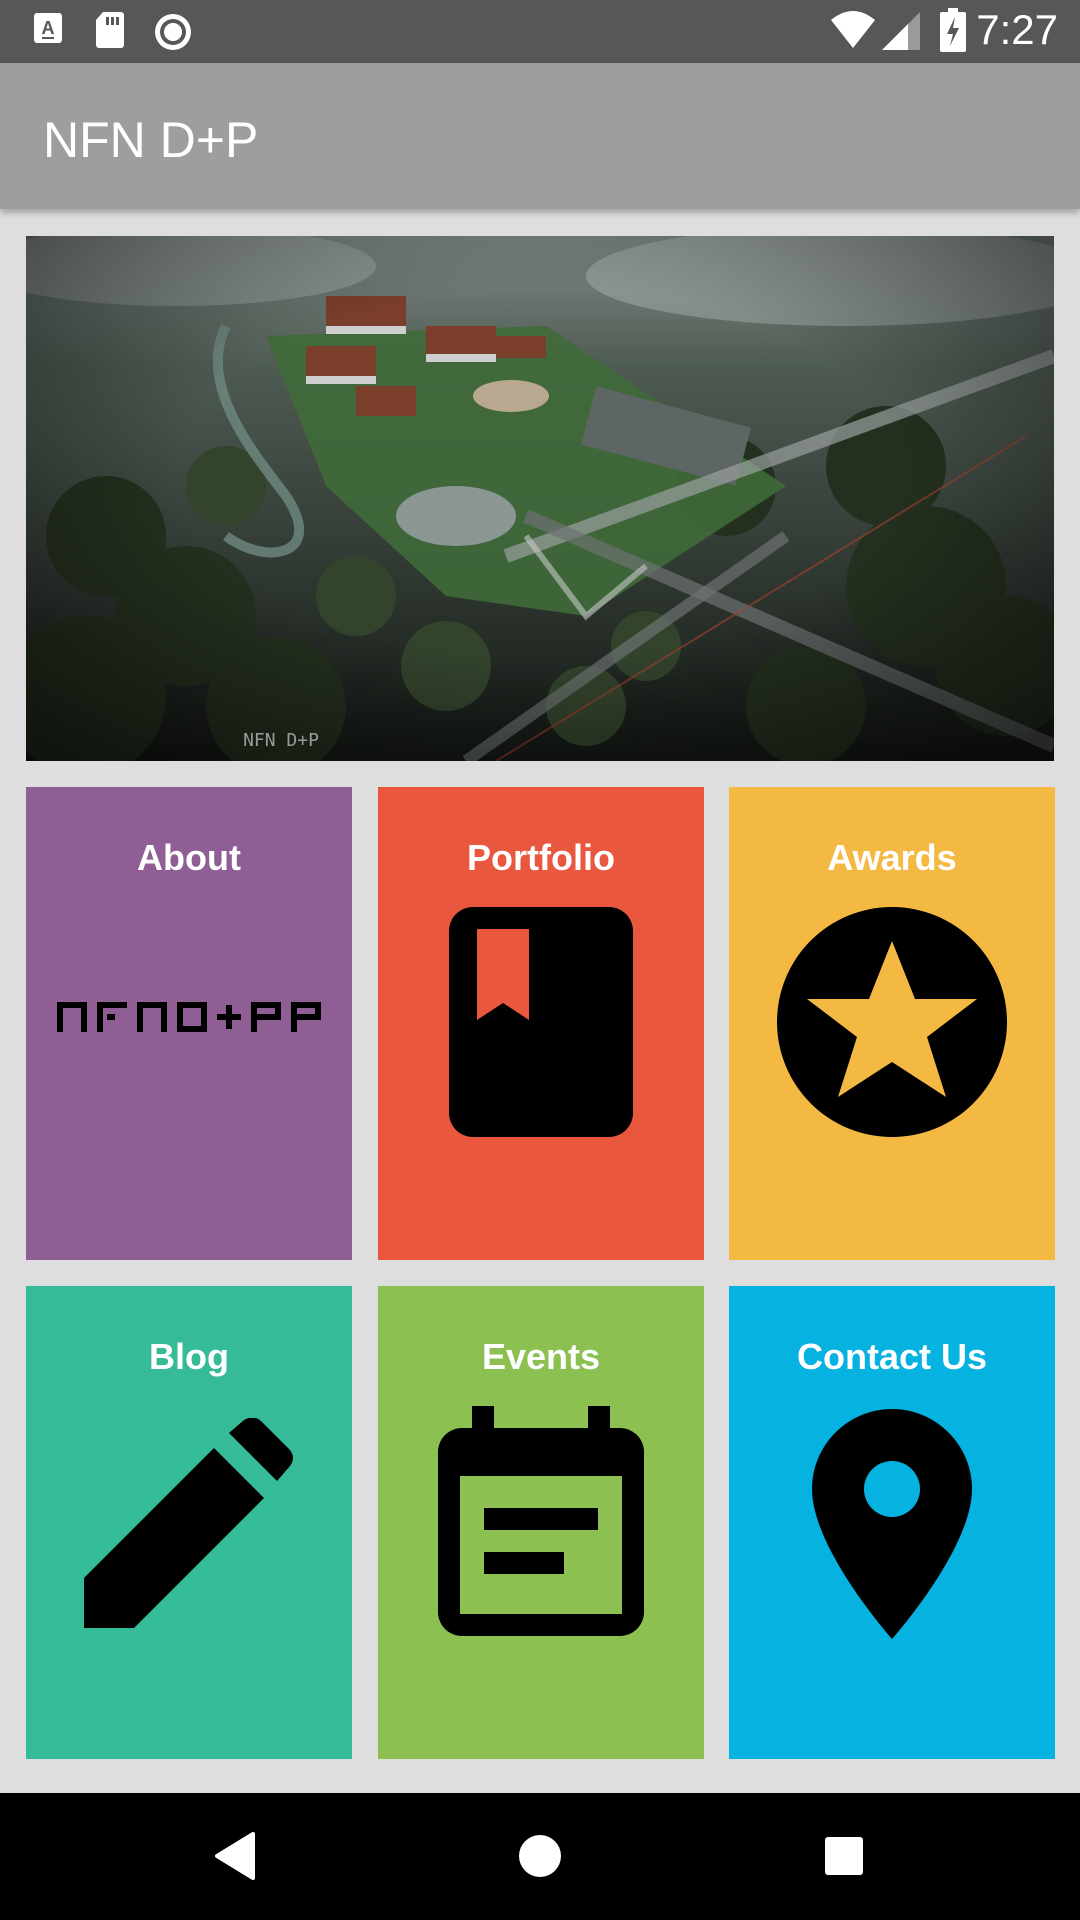 The height and width of the screenshot is (1920, 1080). I want to click on app-title: NFN D+P, so click(151, 140).